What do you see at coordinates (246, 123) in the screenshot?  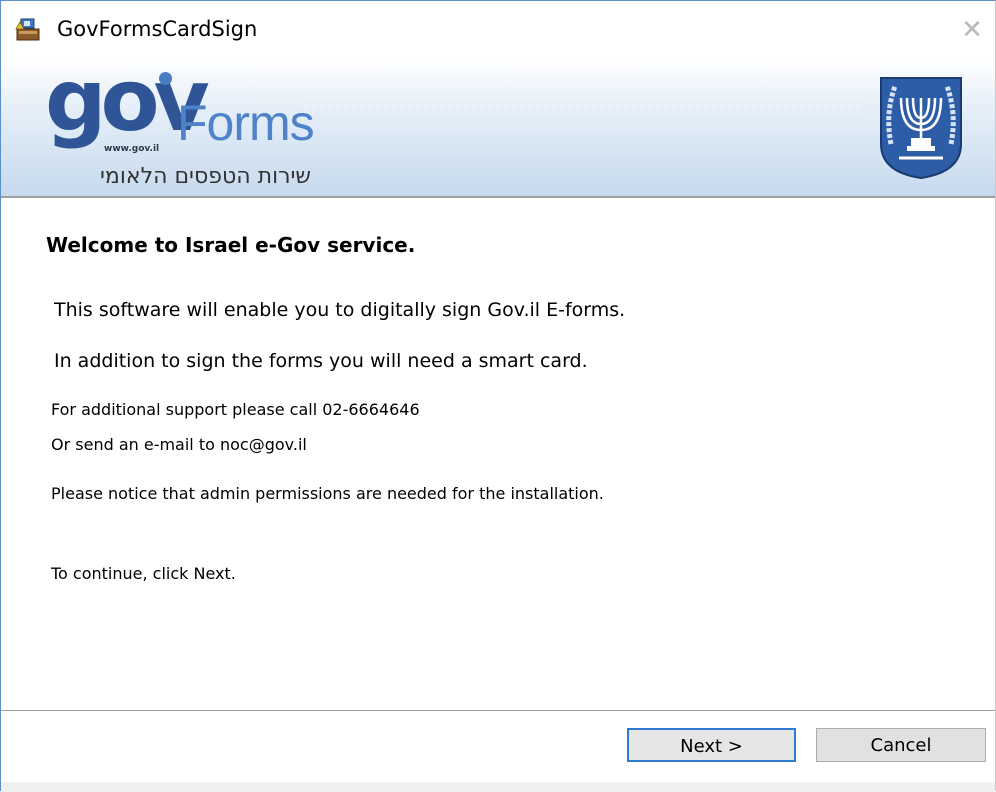 I see `logo-forms-text: Forms` at bounding box center [246, 123].